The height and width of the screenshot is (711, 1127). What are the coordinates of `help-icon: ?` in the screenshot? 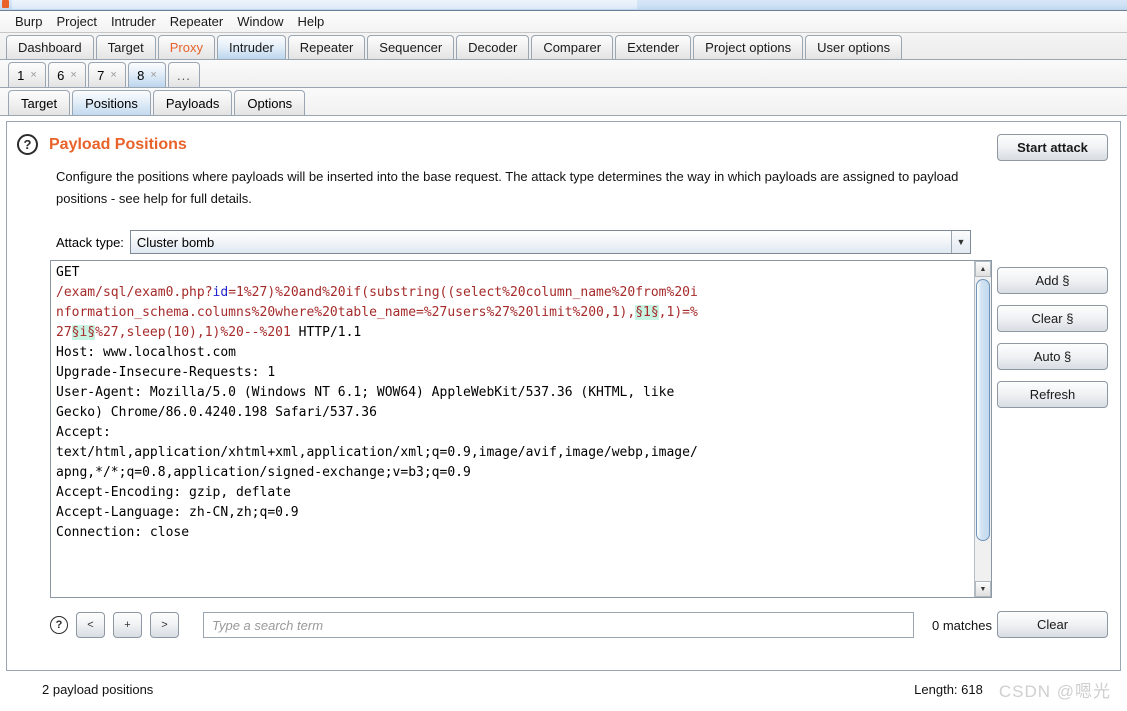 It's located at (27, 144).